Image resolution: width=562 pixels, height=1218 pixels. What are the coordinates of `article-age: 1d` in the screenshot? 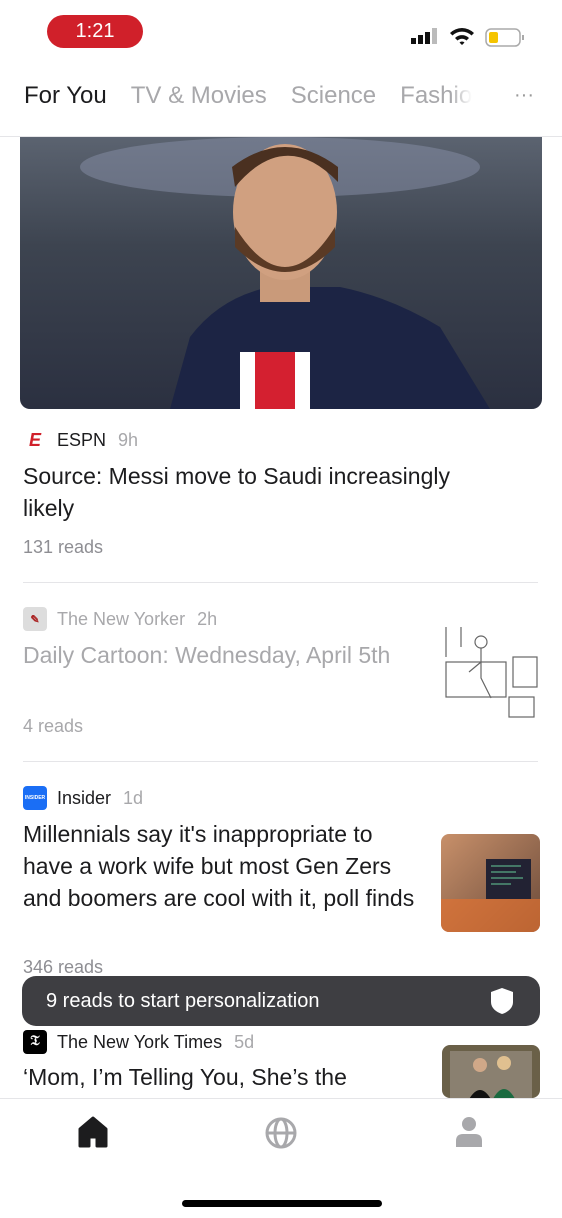 It's located at (133, 797).